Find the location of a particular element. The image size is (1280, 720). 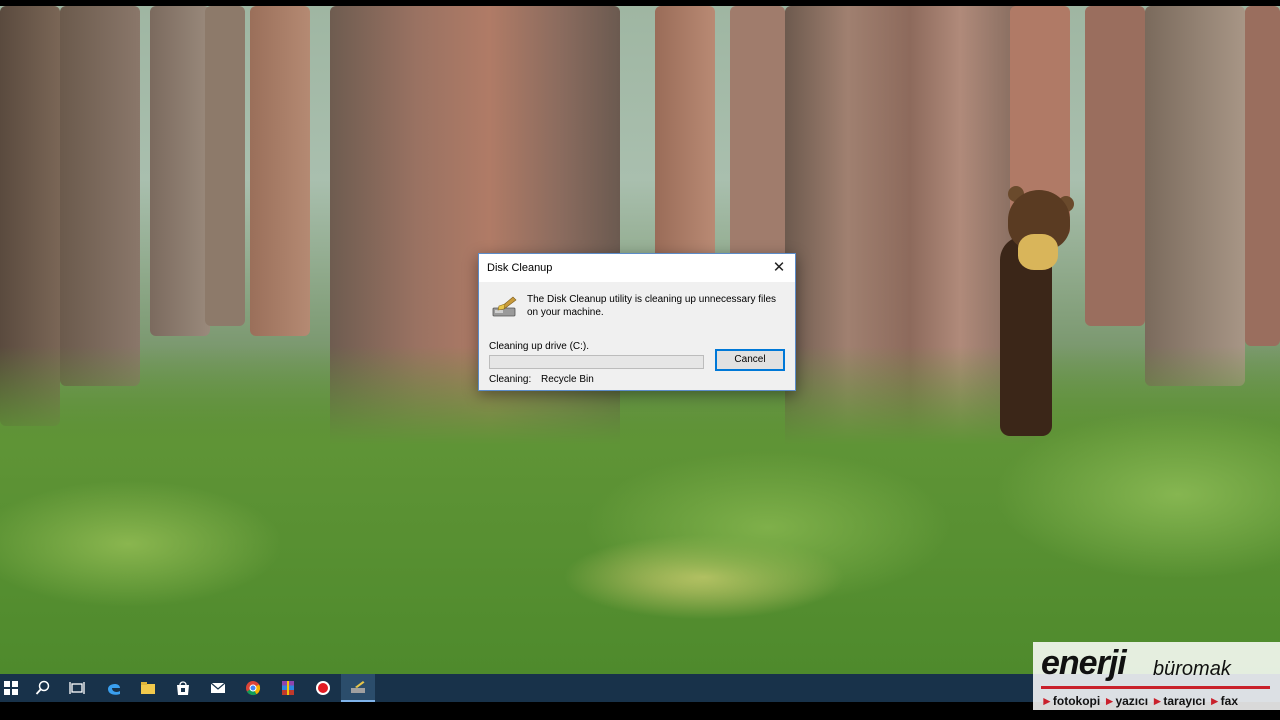

watermark-tags: ►fotokopi ►yazıcı ►tarayıcı ►fax is located at coordinates (1139, 701).